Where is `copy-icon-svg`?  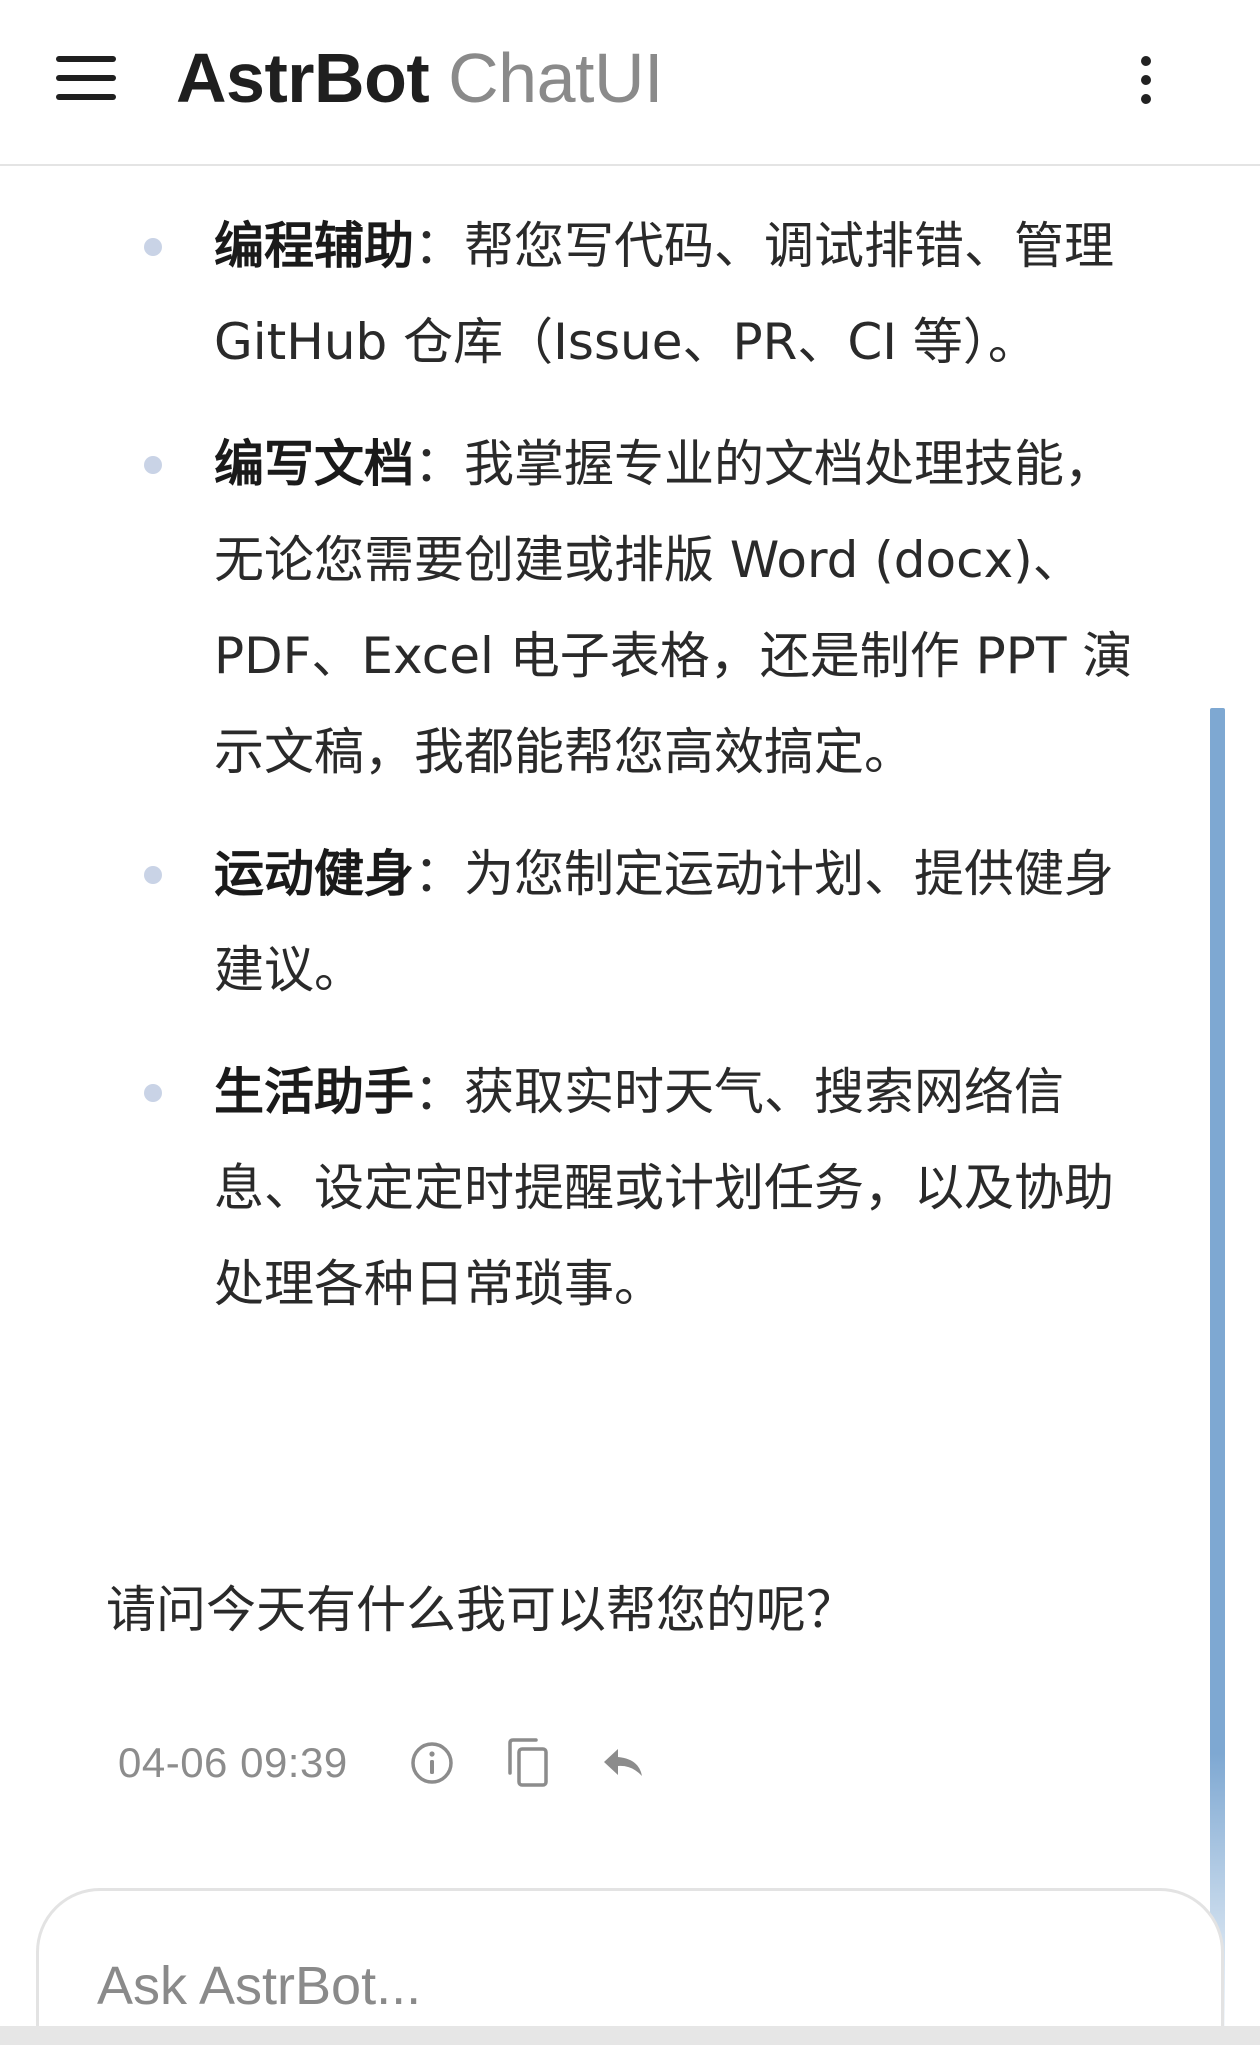 copy-icon-svg is located at coordinates (527, 1762).